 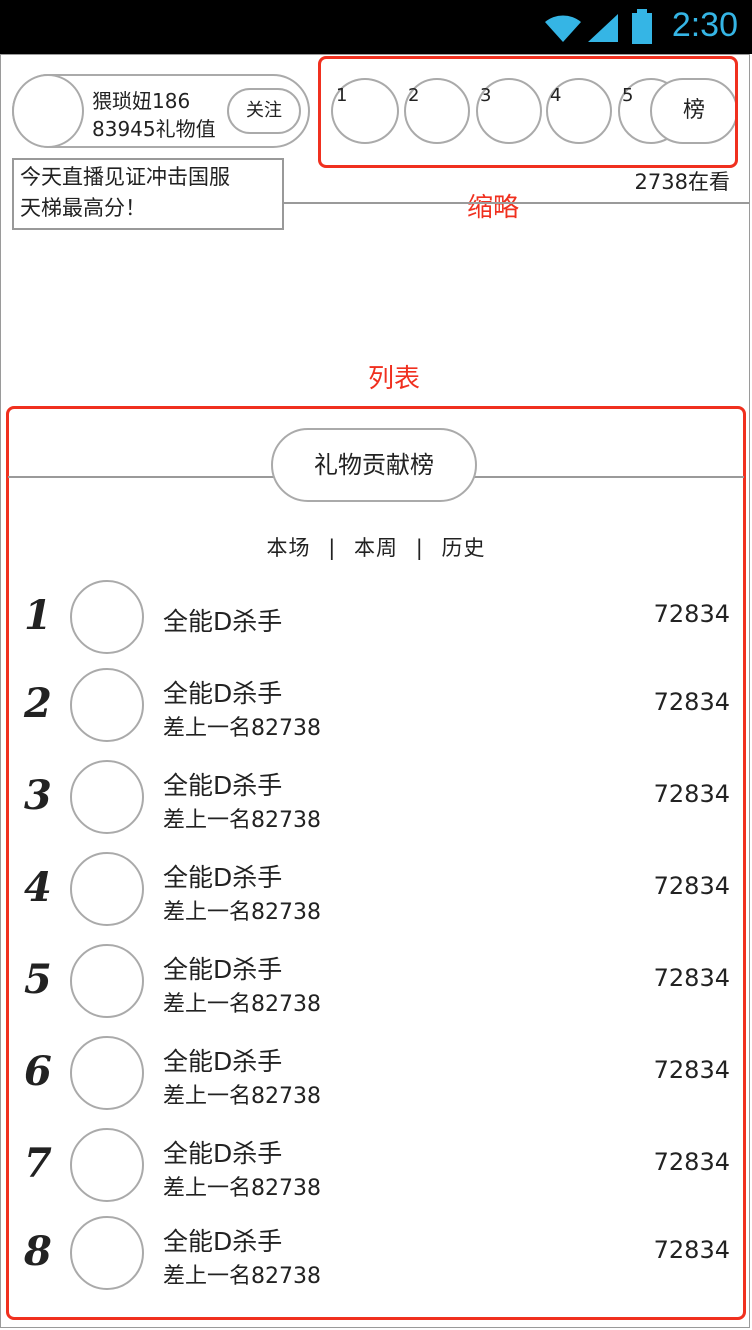 I want to click on anchor-name: 猥琐妞186, so click(x=141, y=101).